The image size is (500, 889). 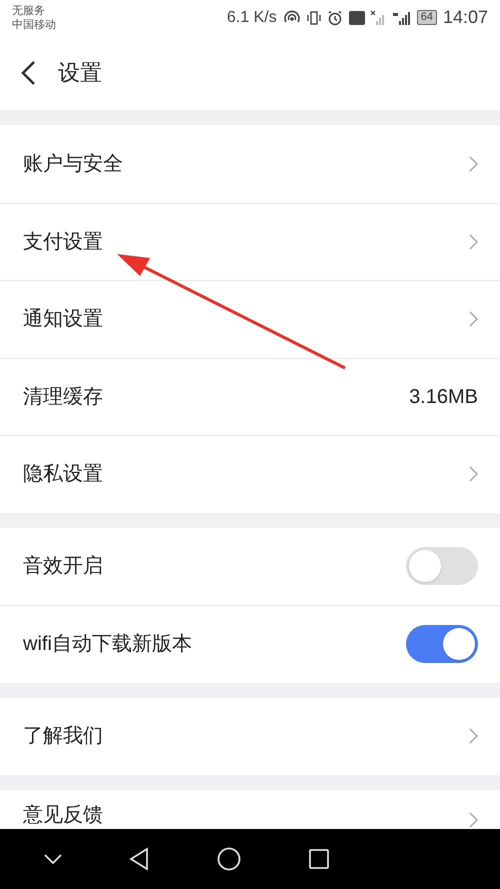 What do you see at coordinates (63, 475) in the screenshot?
I see `row-label: 隐私设置` at bounding box center [63, 475].